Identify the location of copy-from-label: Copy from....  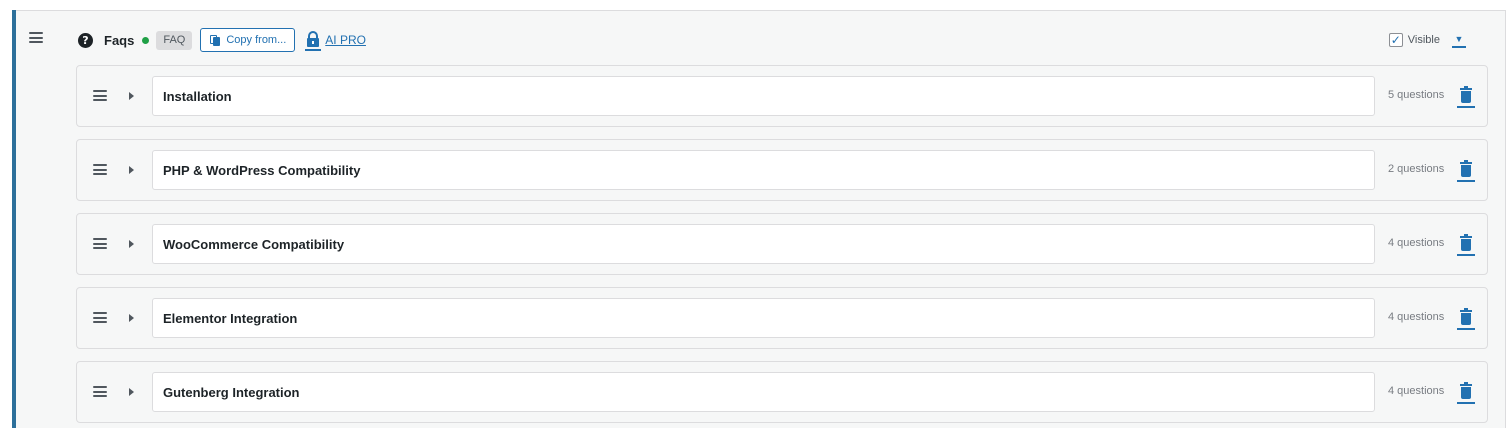
(256, 40).